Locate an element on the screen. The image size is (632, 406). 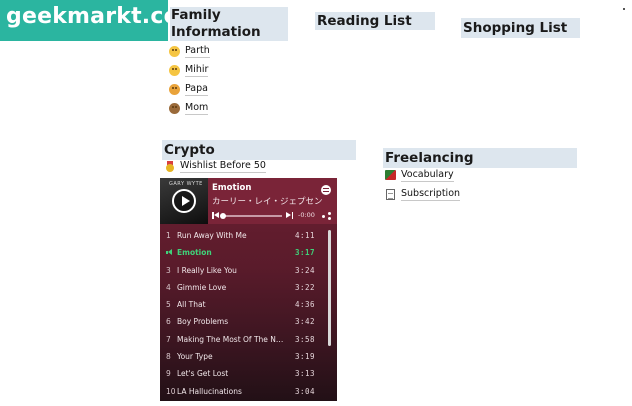
track-row: 6 Boy Problems 3:42 is located at coordinates (248, 322).